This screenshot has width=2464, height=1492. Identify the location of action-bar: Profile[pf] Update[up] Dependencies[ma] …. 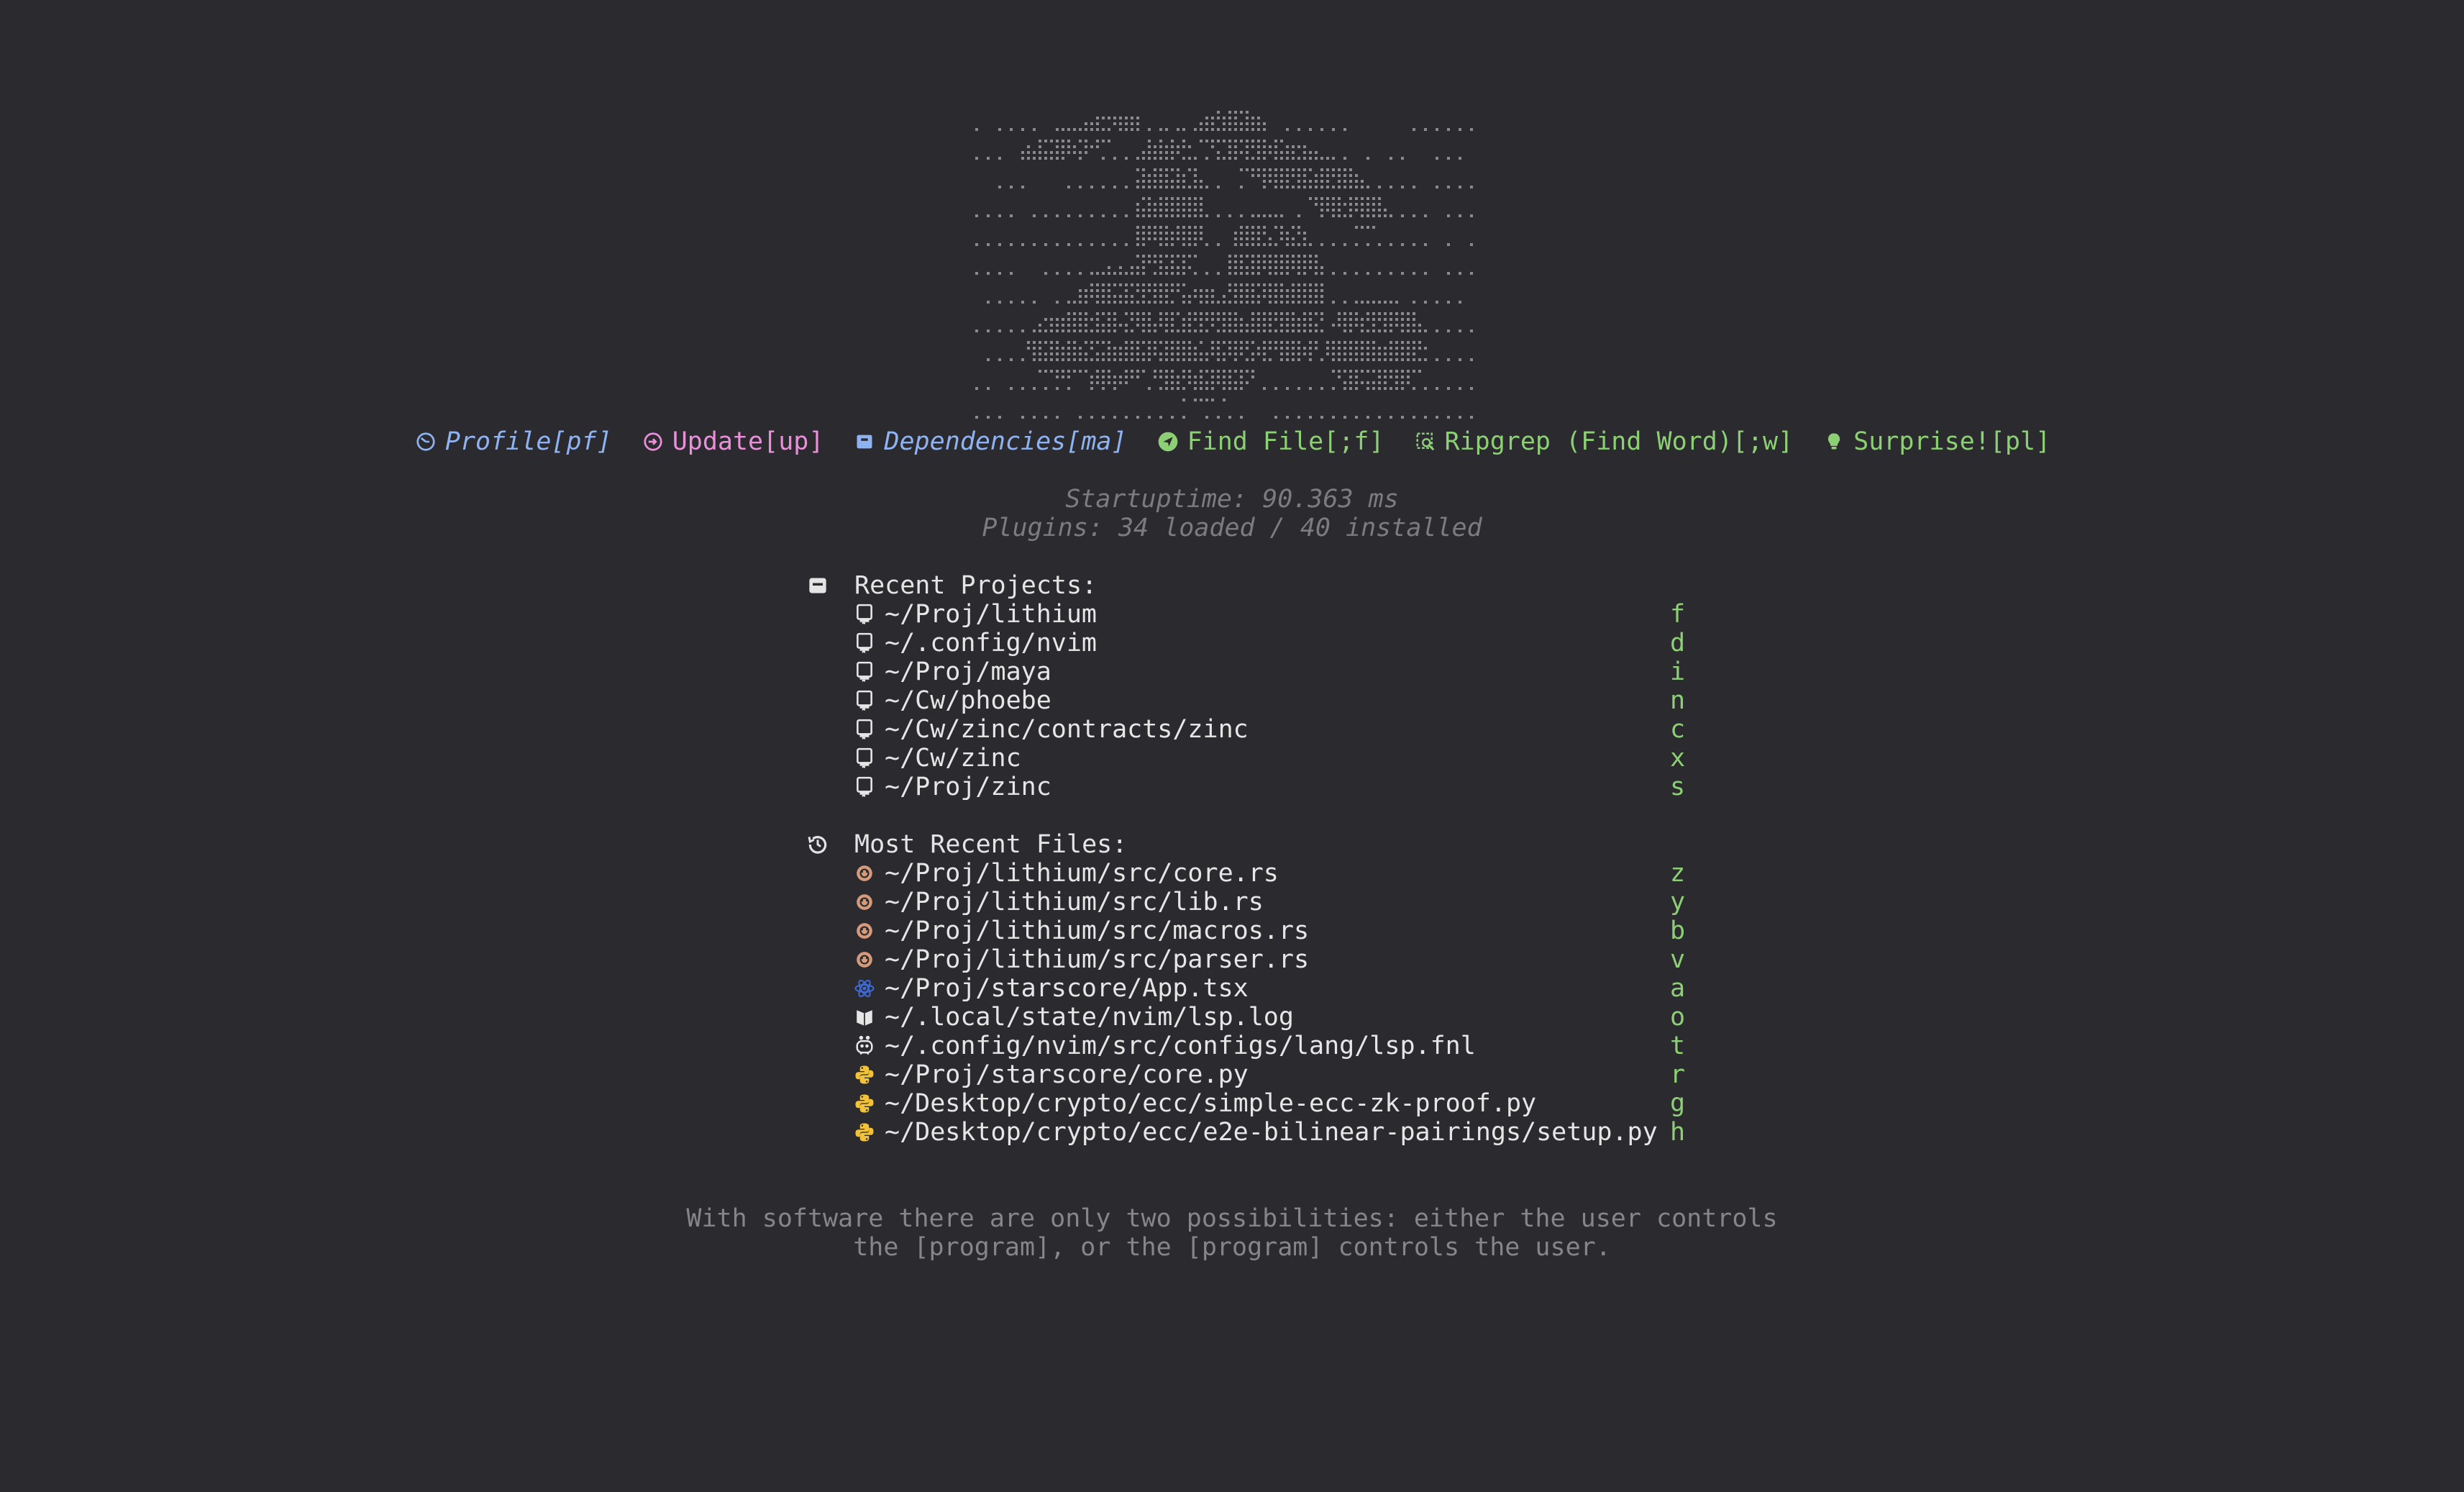
(1232, 442).